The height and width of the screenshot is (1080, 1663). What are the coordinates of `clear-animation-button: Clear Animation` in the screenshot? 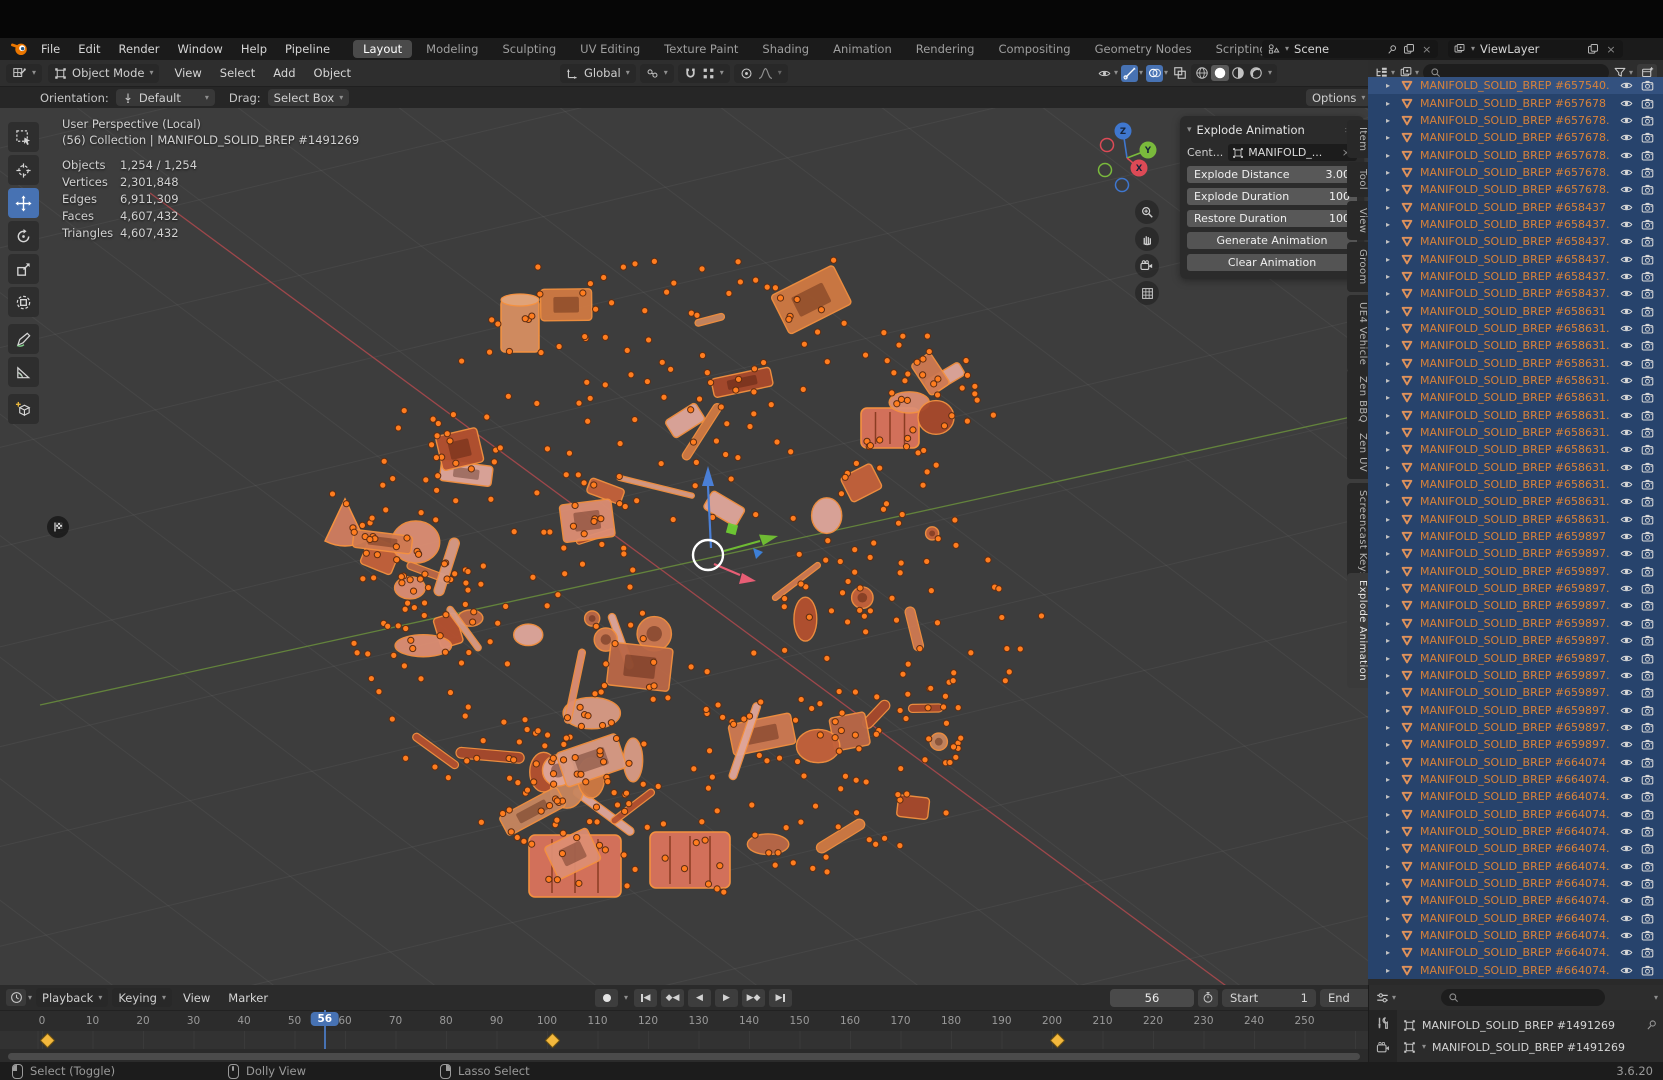 It's located at (1272, 262).